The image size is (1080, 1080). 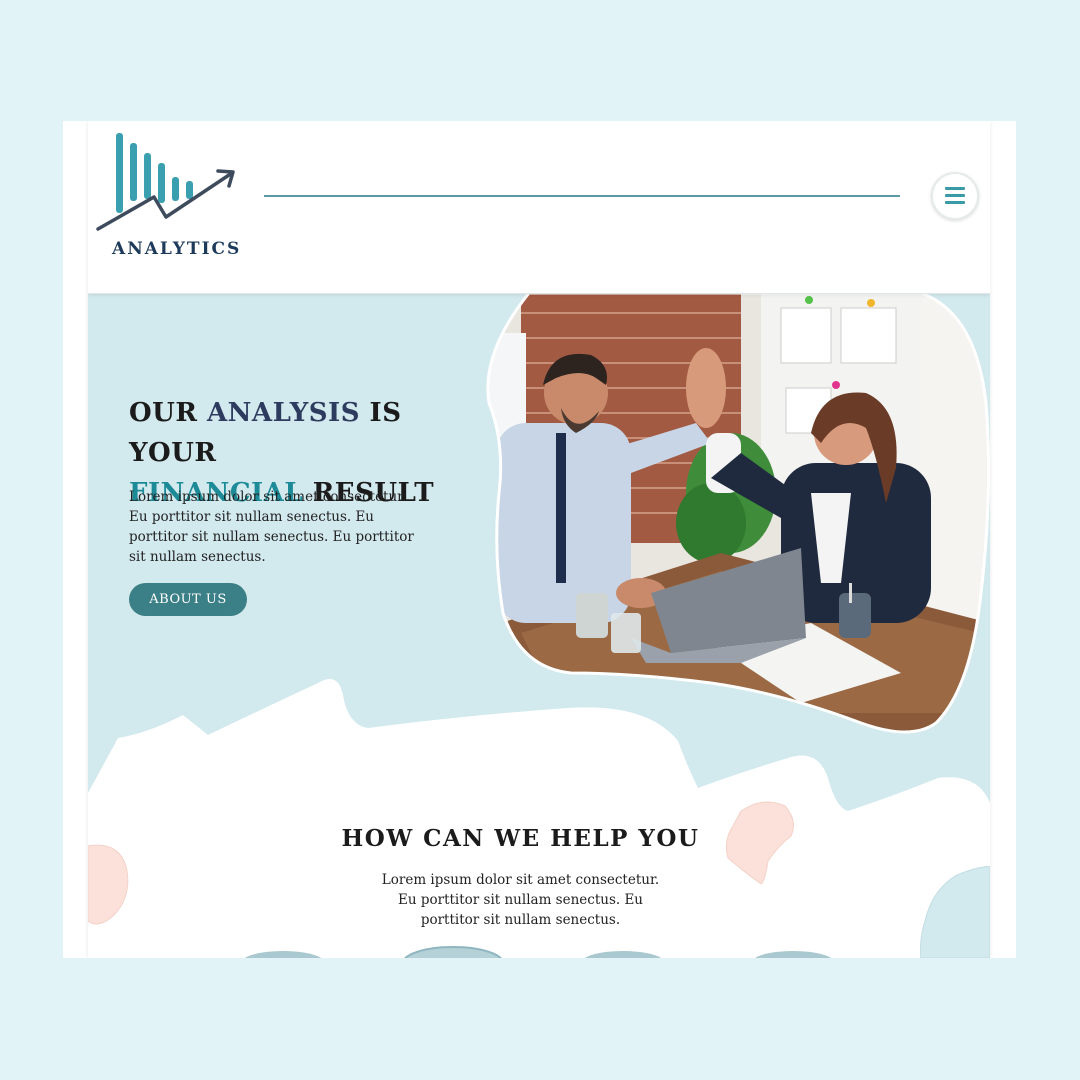 What do you see at coordinates (177, 249) in the screenshot?
I see `logo-text: ANALYTICS` at bounding box center [177, 249].